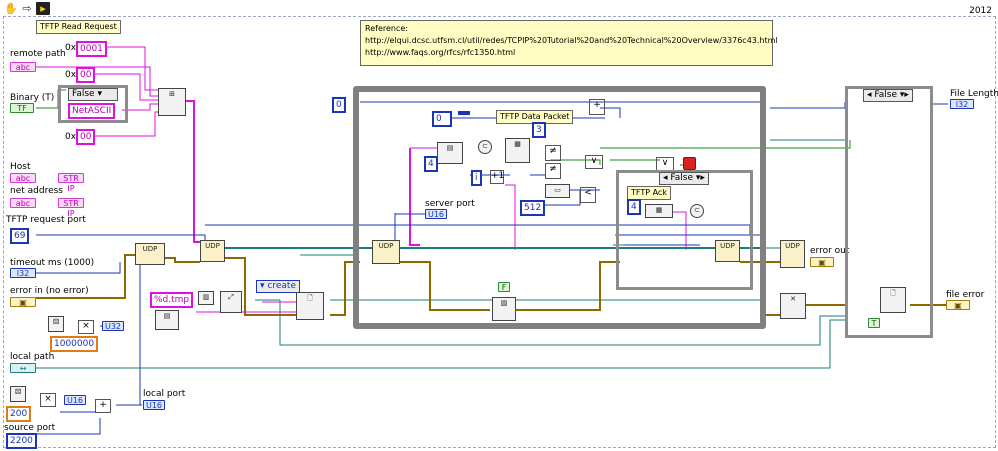 The width and height of the screenshot is (998, 451). What do you see at coordinates (442, 119) in the screenshot?
I see `index-array-constant: 0` at bounding box center [442, 119].